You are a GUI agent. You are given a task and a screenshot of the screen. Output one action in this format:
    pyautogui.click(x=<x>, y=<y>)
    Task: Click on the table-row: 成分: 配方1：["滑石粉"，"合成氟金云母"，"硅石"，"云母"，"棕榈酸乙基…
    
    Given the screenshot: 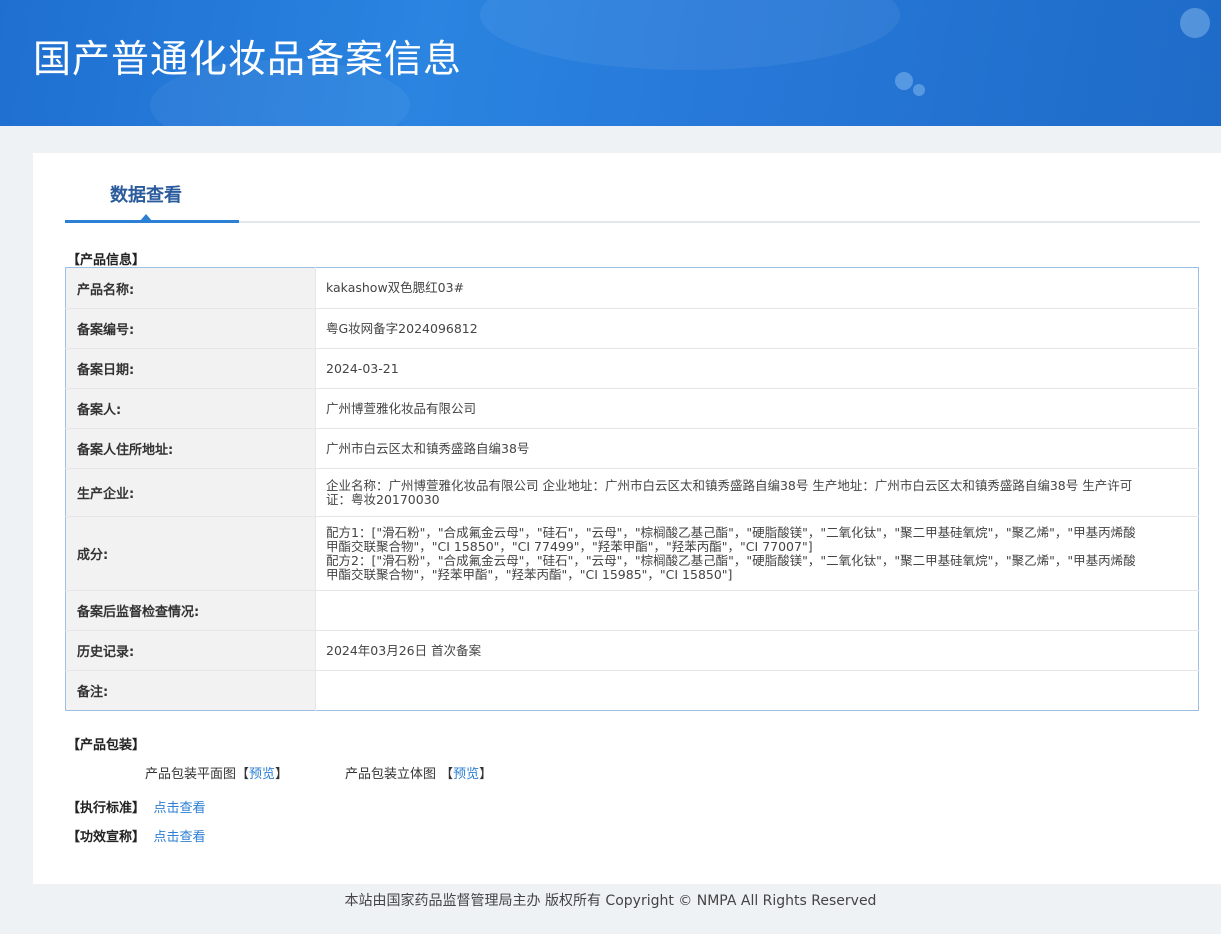 What is the action you would take?
    pyautogui.click(x=632, y=553)
    